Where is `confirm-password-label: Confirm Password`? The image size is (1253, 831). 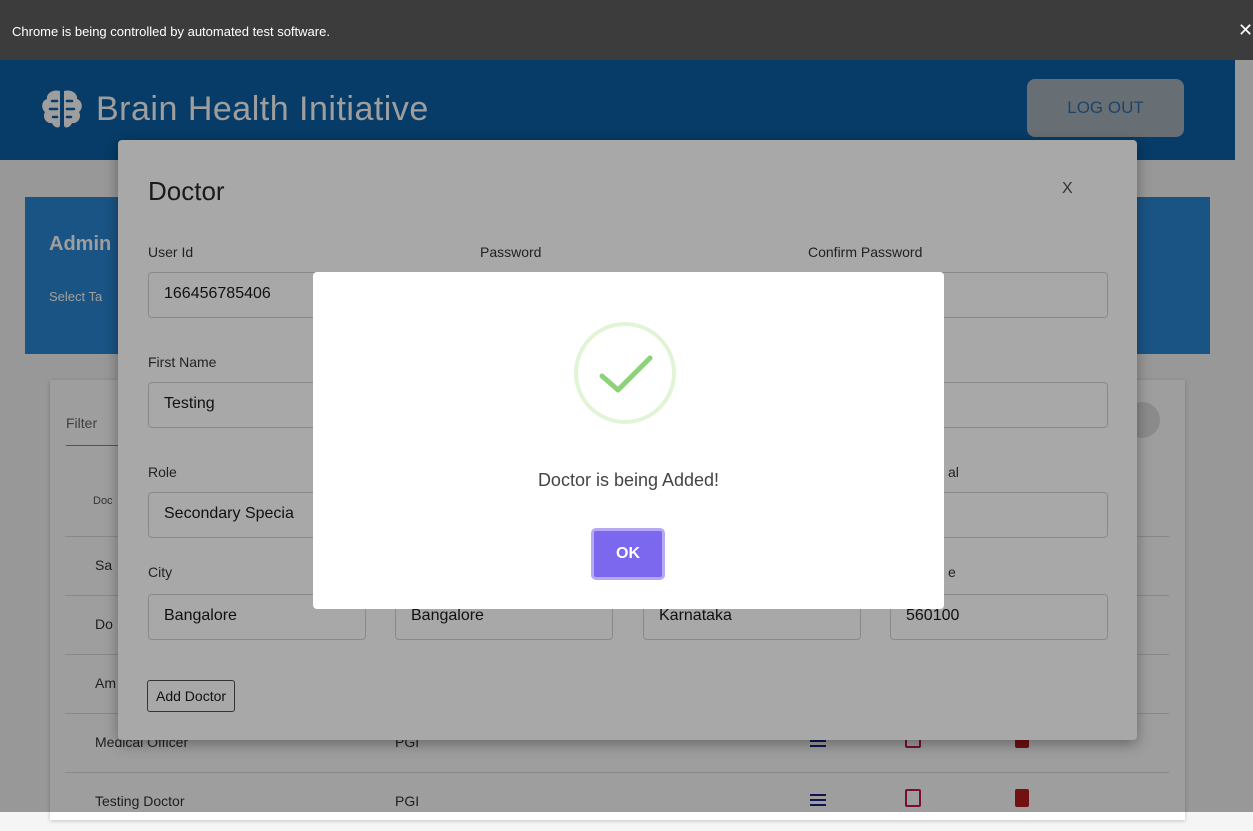
confirm-password-label: Confirm Password is located at coordinates (865, 252).